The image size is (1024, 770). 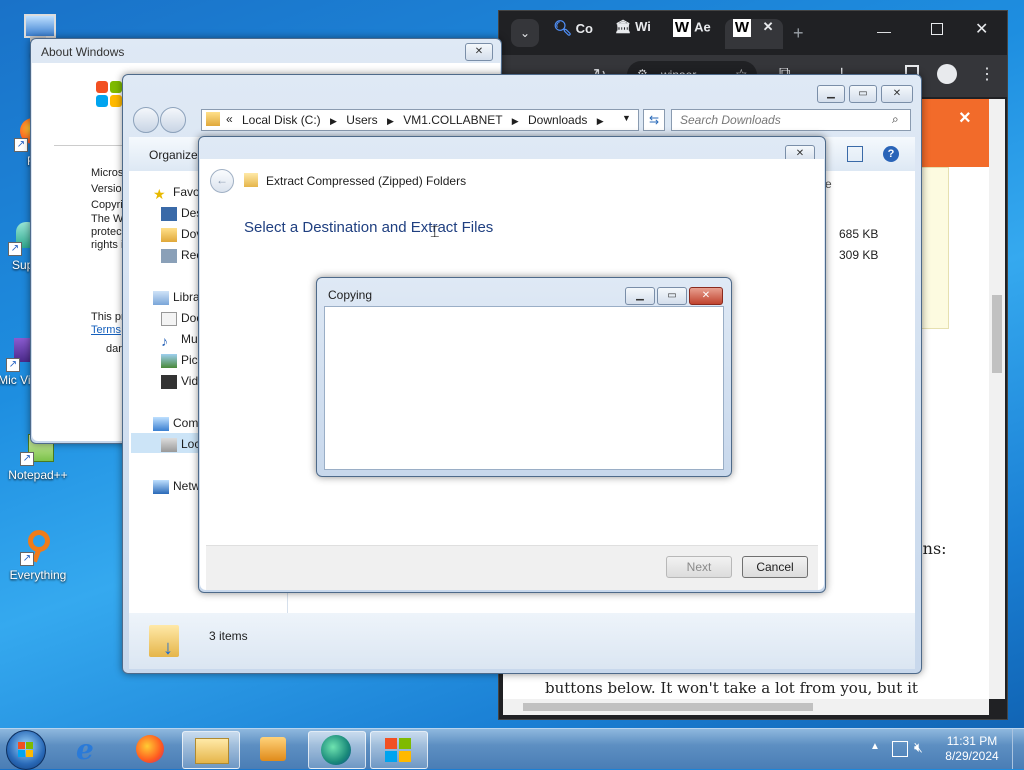 I want to click on file-size: 685 KB, so click(x=859, y=234).